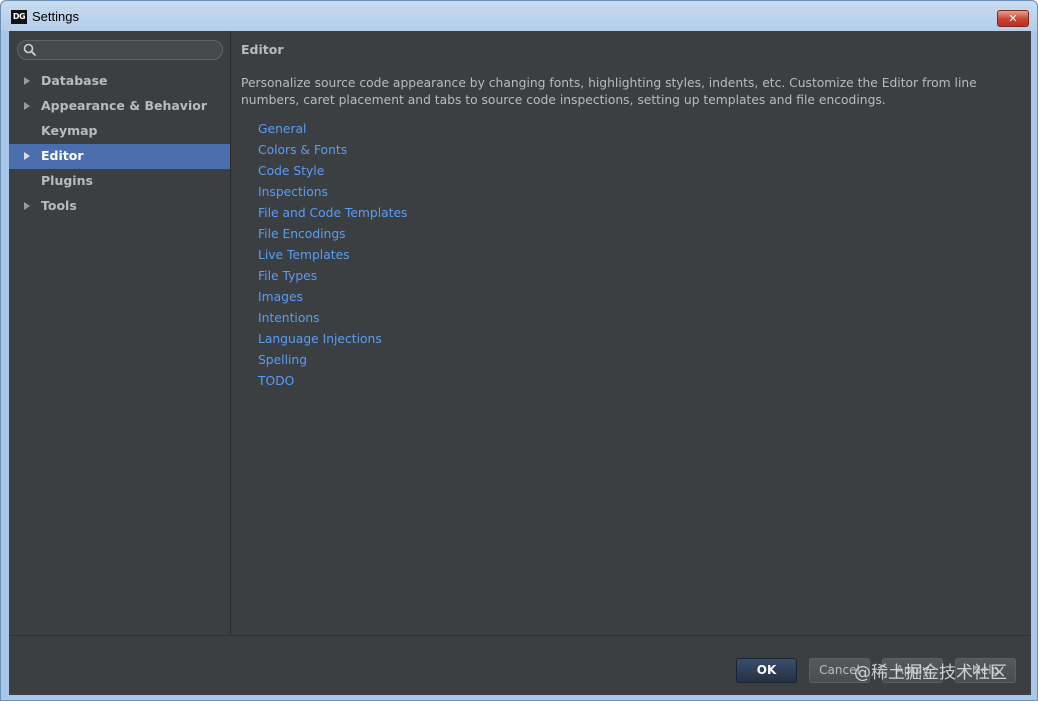 This screenshot has height=701, width=1038. I want to click on sidebar-item-tools: Tools, so click(119, 206).